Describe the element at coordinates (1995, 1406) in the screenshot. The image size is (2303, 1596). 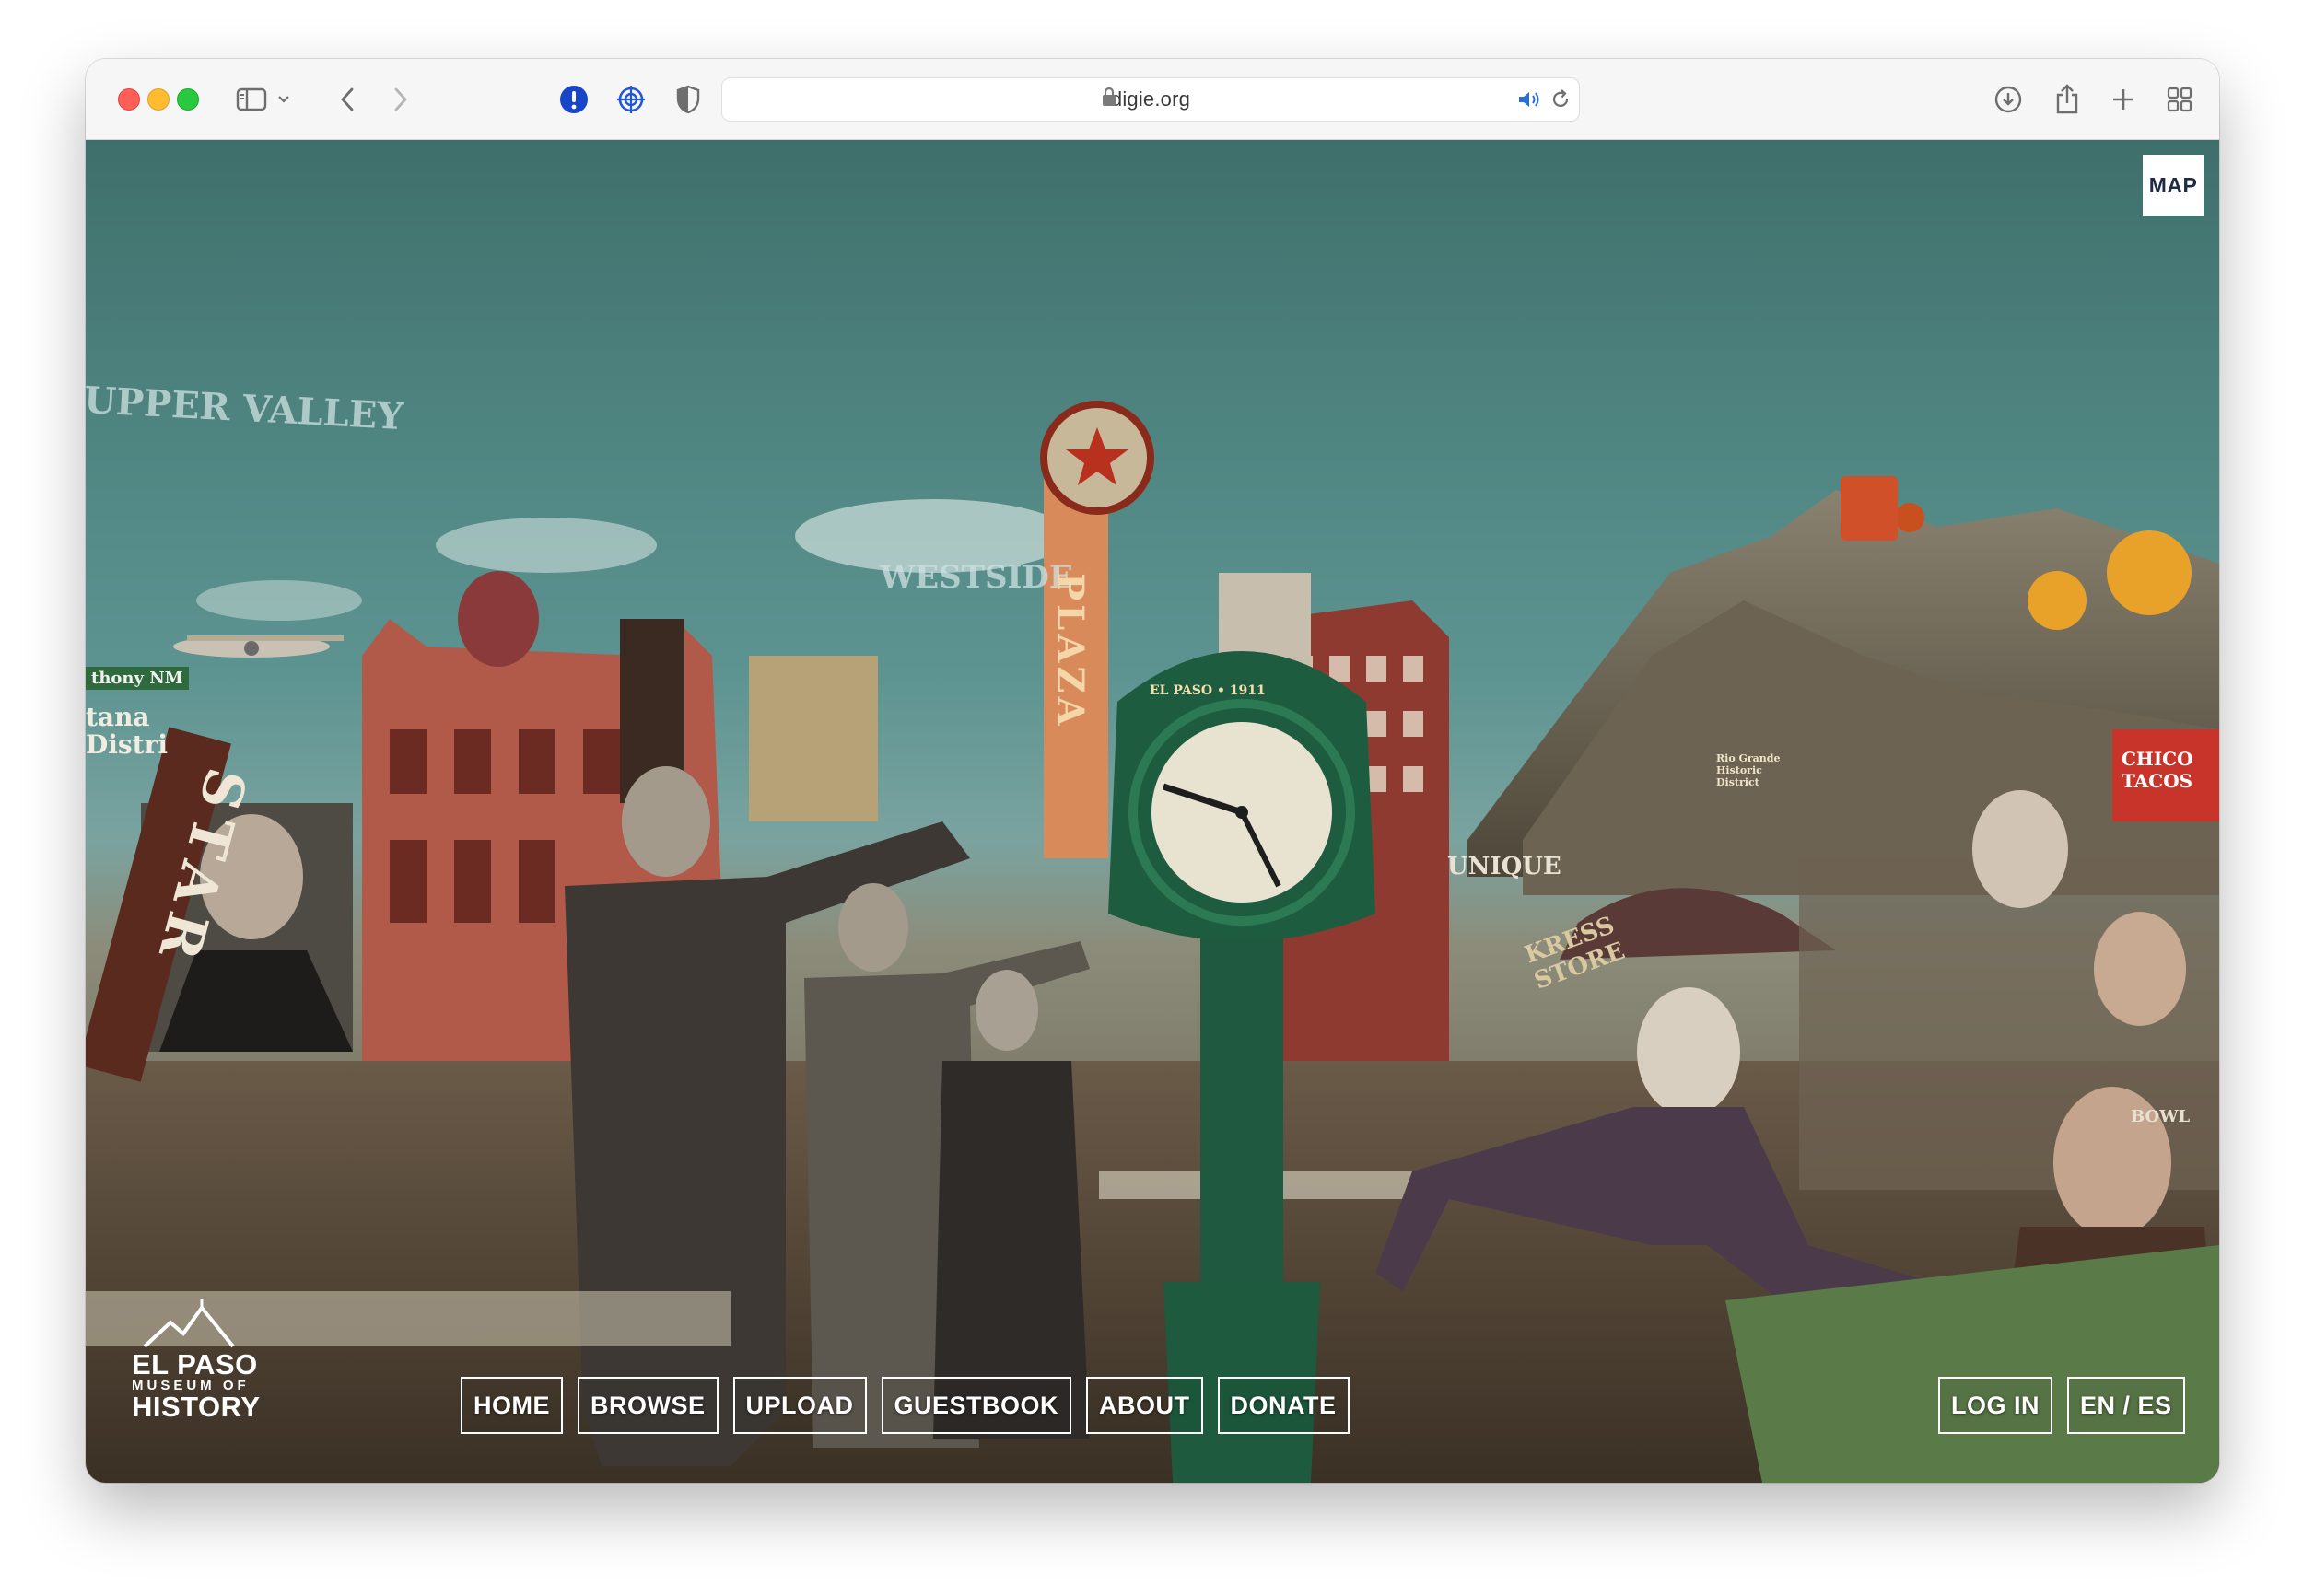
I see `login-button: LOG IN` at that location.